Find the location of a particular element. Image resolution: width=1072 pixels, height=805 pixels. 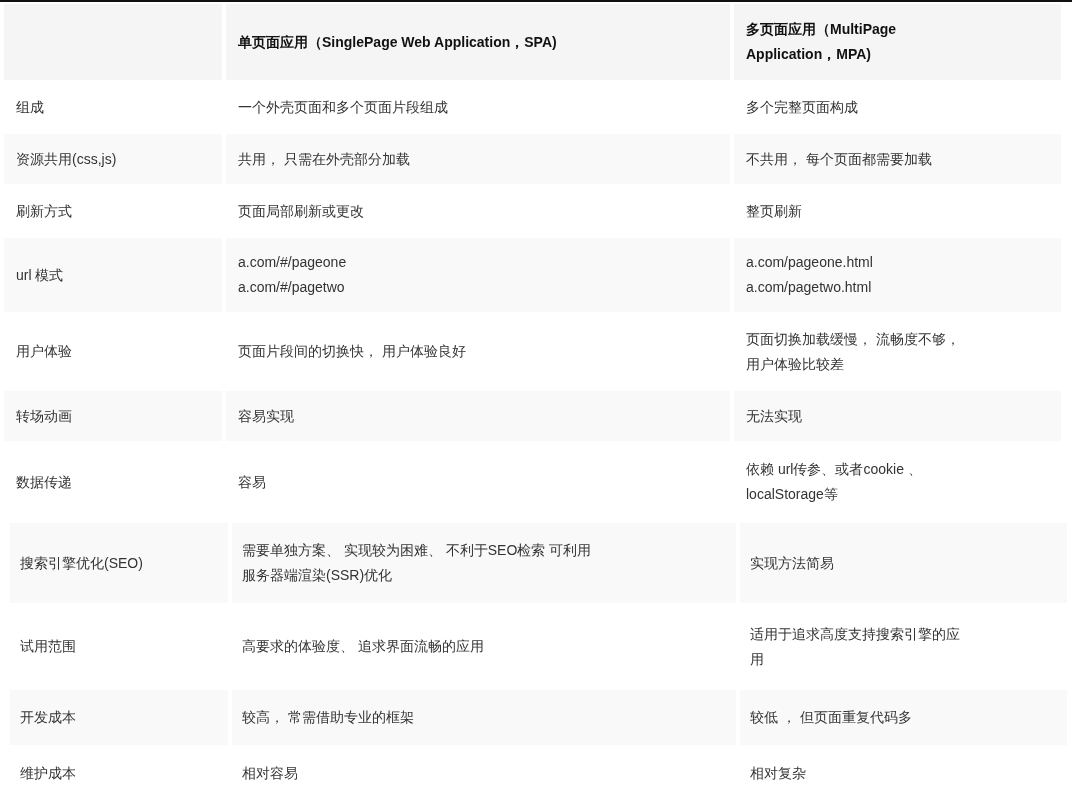

column-header: 多页面应用（MultiPage Application，MPA) is located at coordinates (897, 42).